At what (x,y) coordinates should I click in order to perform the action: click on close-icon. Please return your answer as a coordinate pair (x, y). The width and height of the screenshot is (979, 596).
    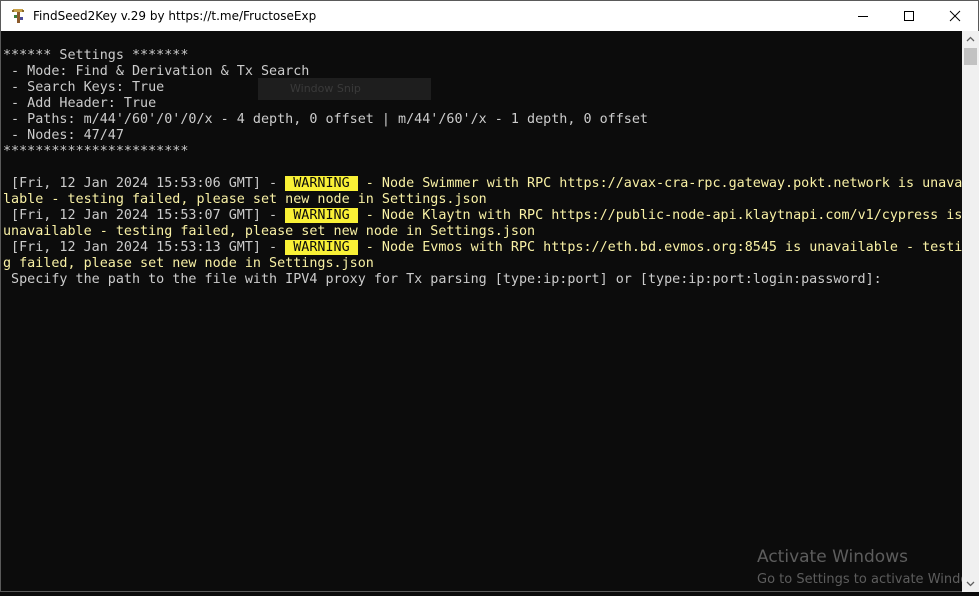
    Looking at the image, I should click on (955, 16).